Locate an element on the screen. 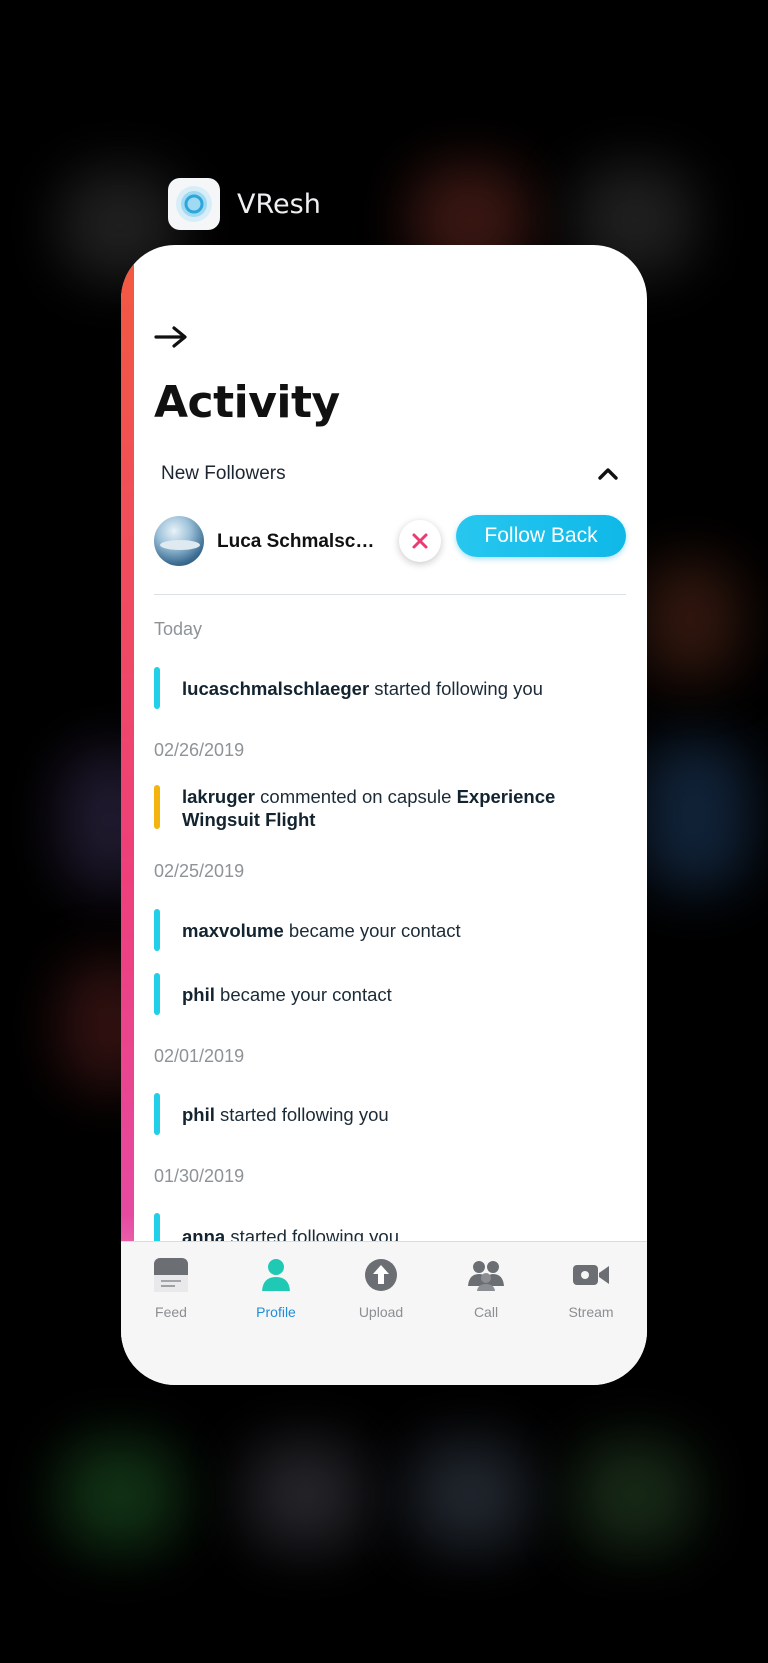 This screenshot has height=1663, width=768. feed-icon is located at coordinates (171, 1275).